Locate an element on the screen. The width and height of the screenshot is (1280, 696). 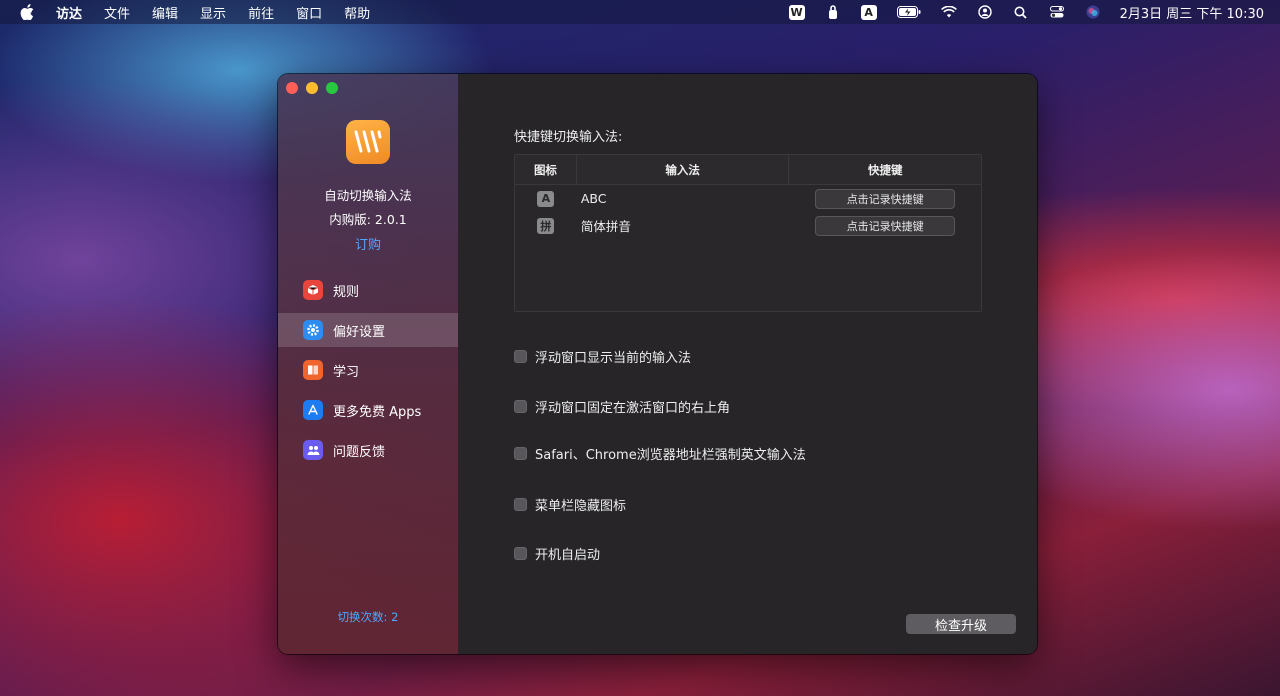
menu-view: 显示 is located at coordinates (213, 12).